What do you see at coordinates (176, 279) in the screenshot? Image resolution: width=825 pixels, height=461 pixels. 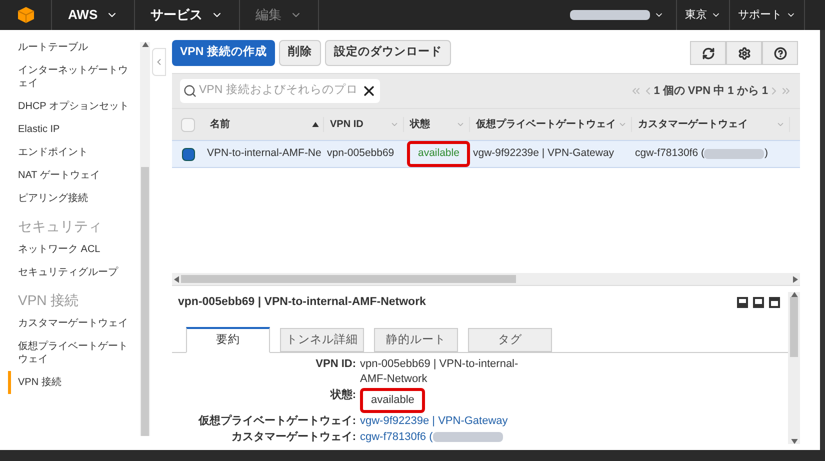 I see `scroll-left-icon` at bounding box center [176, 279].